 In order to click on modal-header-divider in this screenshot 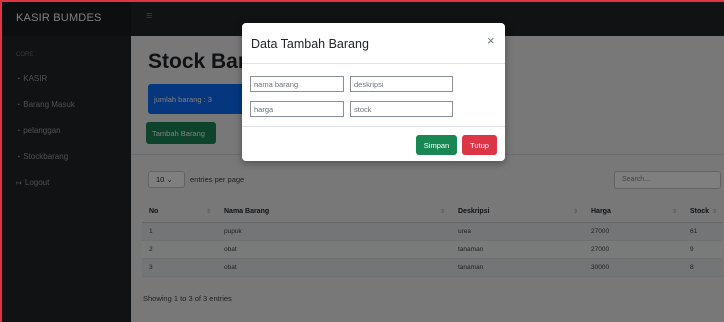, I will do `click(373, 63)`.